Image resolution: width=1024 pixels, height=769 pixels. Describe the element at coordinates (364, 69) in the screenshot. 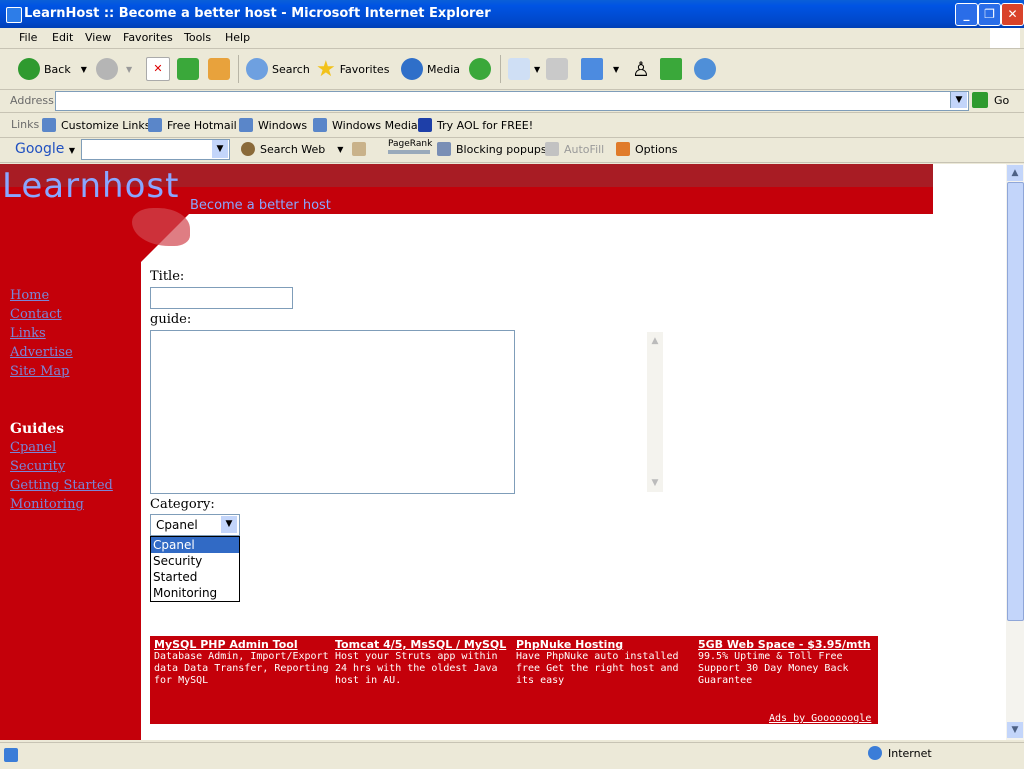

I see `favorites-label: Favorites` at that location.